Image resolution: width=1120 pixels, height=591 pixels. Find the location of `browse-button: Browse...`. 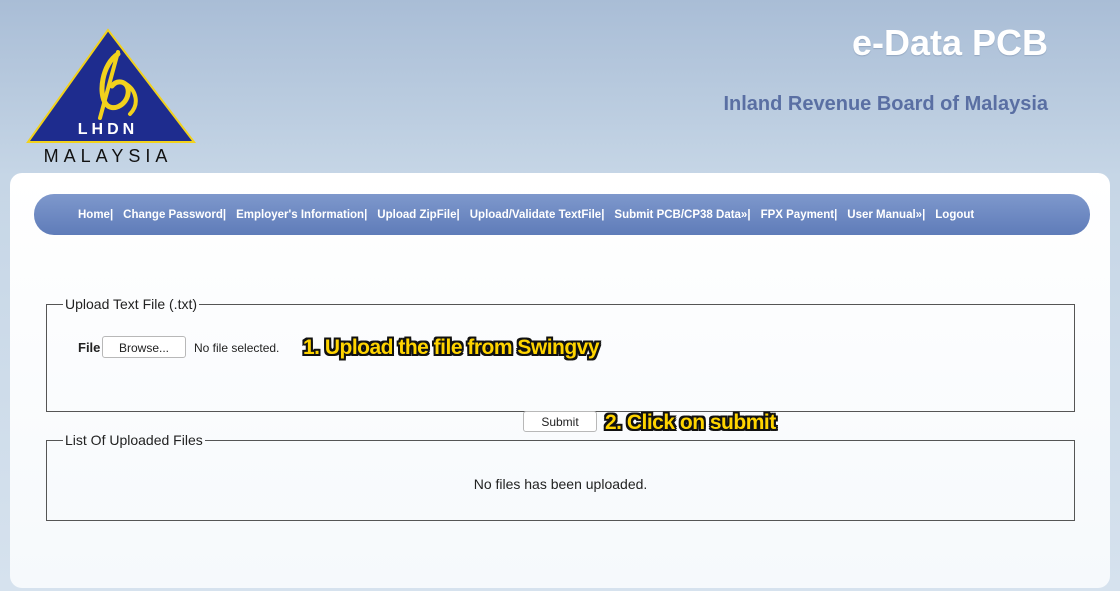

browse-button: Browse... is located at coordinates (144, 347).